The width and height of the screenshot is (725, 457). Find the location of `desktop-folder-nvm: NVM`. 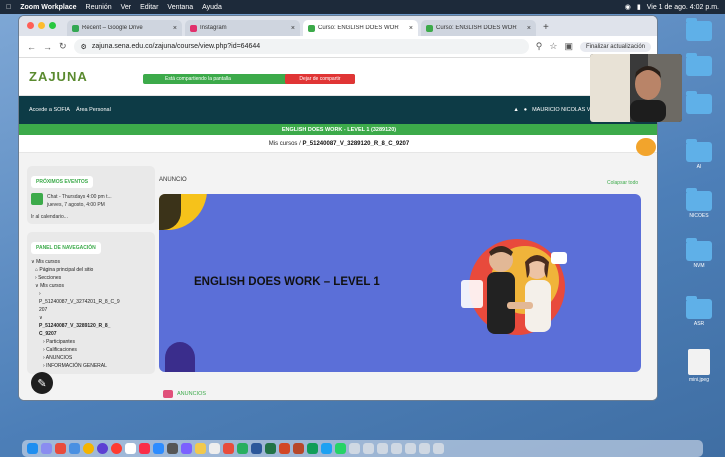

desktop-folder-nvm: NVM is located at coordinates (699, 253).